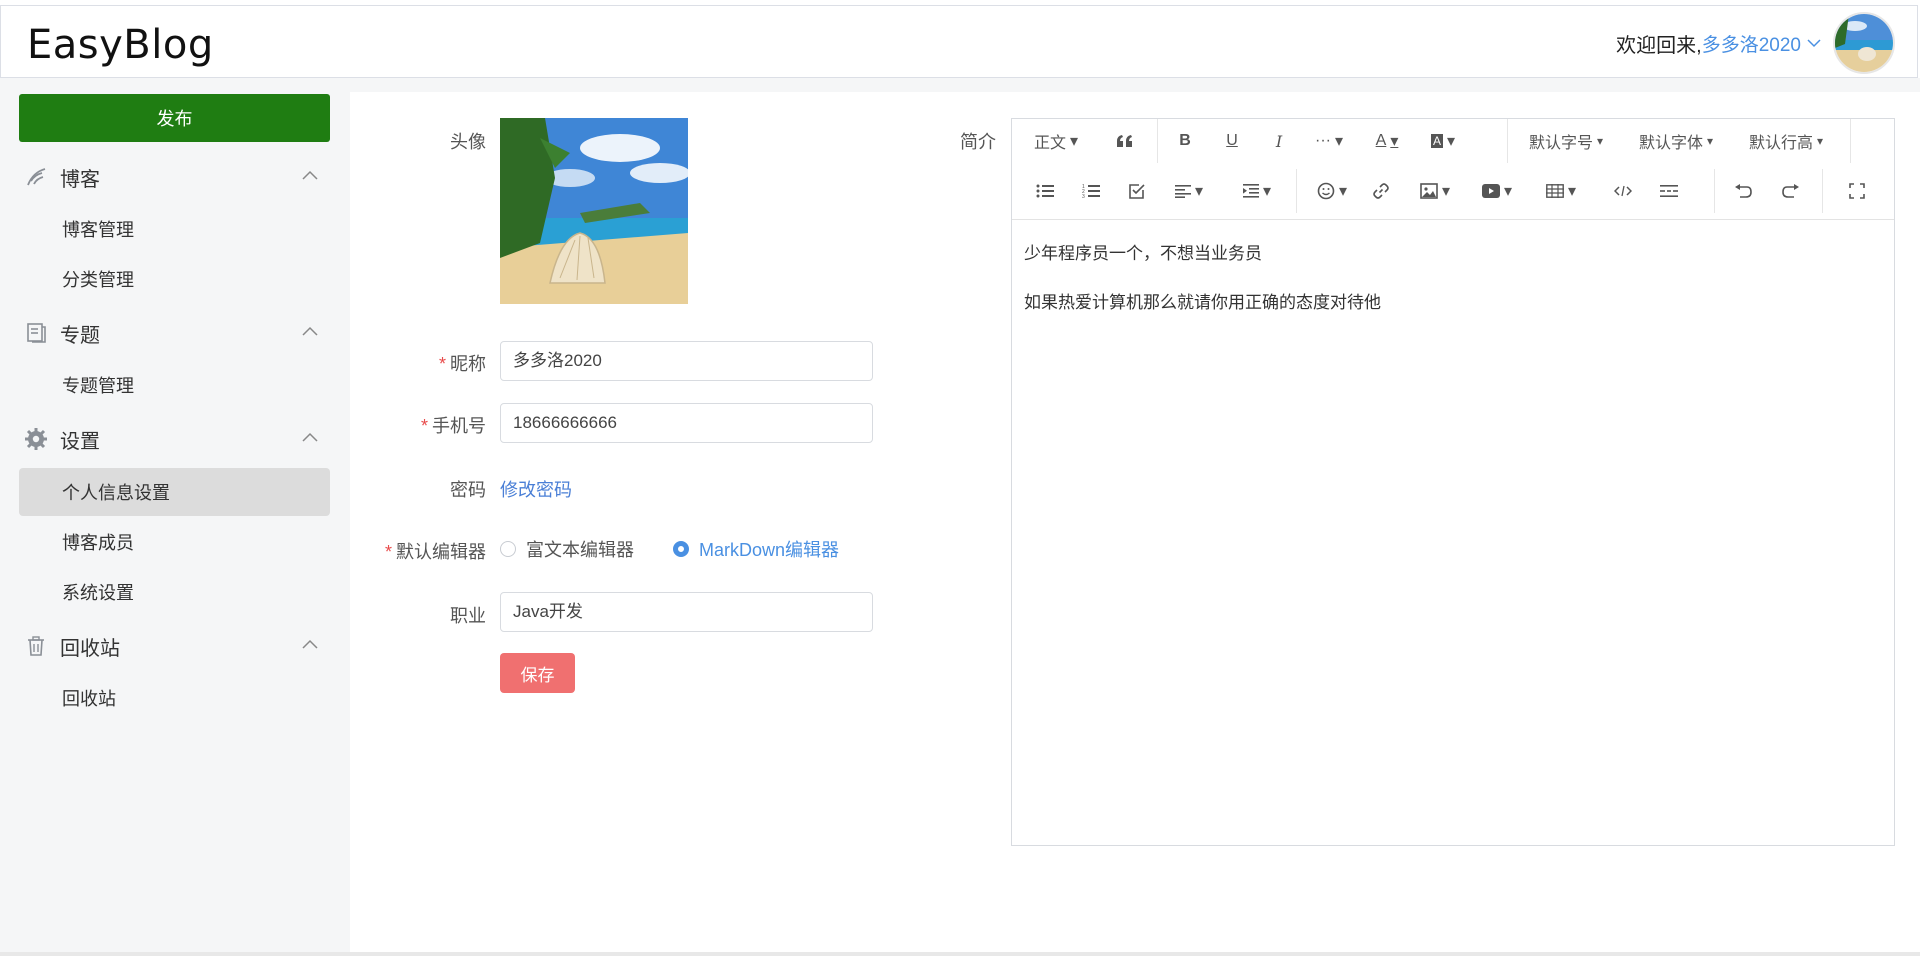  What do you see at coordinates (80, 179) in the screenshot?
I see `sidebar-group-title: 博客` at bounding box center [80, 179].